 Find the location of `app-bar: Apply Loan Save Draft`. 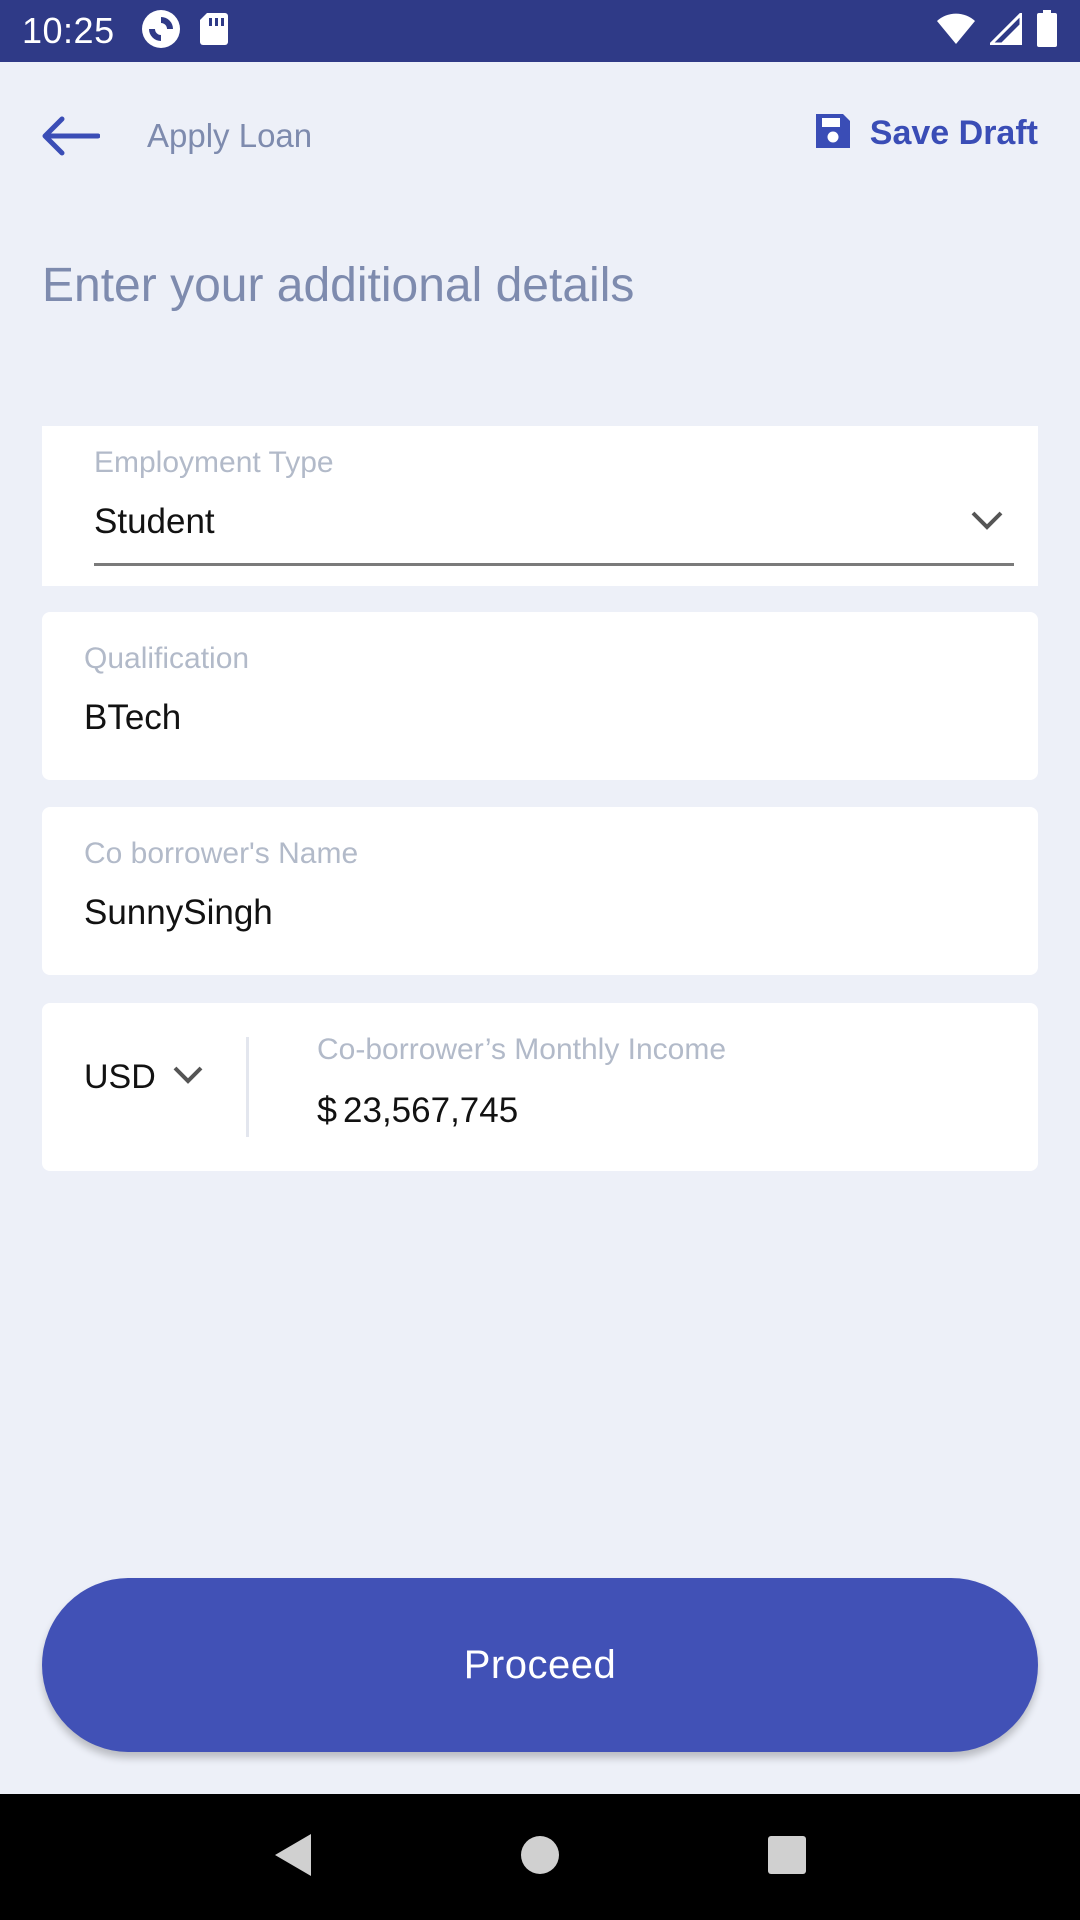

app-bar: Apply Loan Save Draft is located at coordinates (540, 137).